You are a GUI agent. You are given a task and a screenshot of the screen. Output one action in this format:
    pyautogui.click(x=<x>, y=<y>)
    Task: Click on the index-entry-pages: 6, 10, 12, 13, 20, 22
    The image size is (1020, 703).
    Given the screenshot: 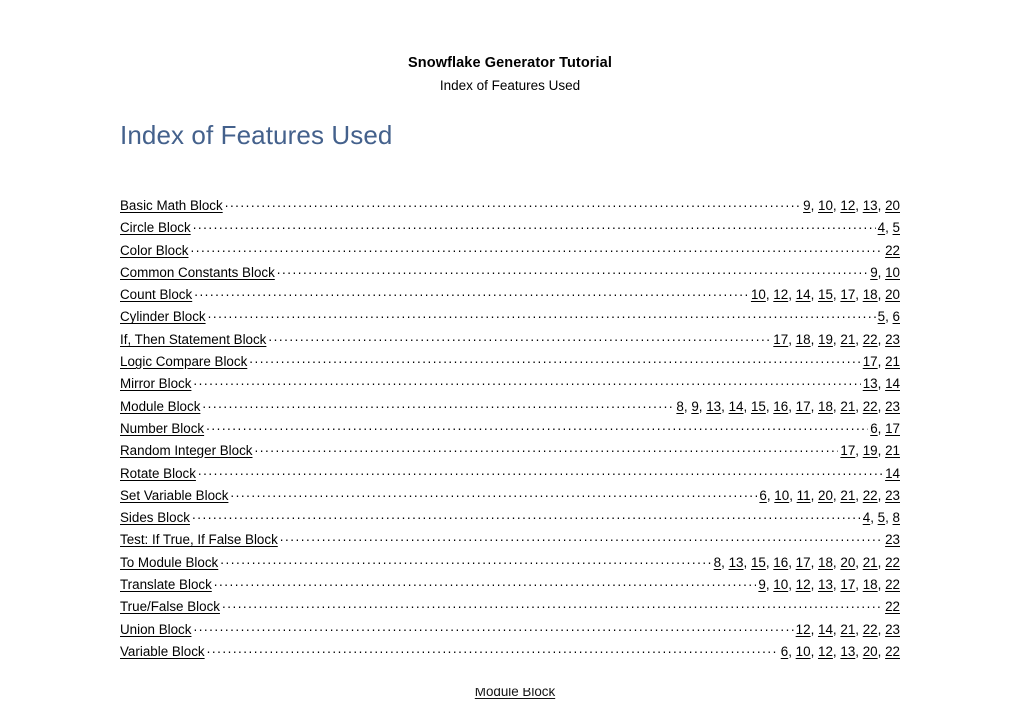 What is the action you would take?
    pyautogui.click(x=840, y=651)
    